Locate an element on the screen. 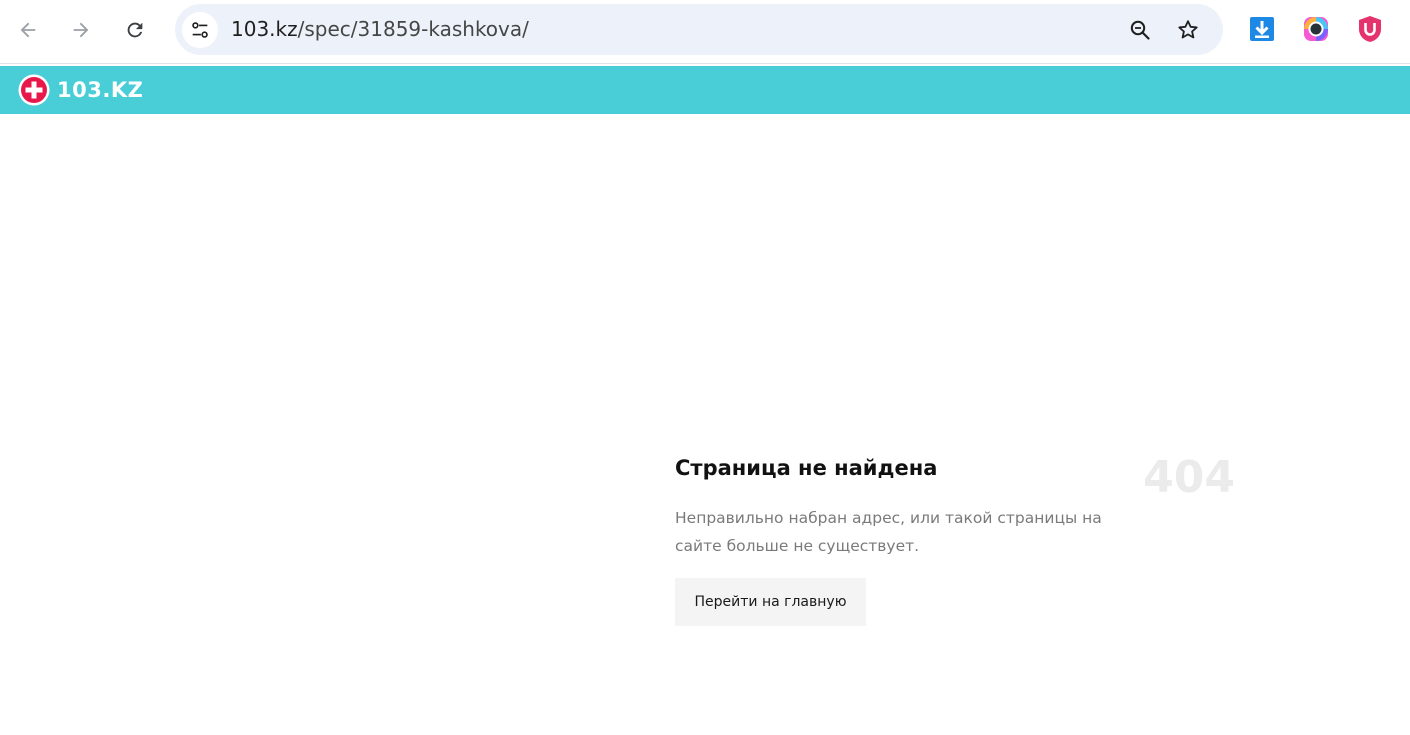  site-header: 103.KZ is located at coordinates (705, 90).